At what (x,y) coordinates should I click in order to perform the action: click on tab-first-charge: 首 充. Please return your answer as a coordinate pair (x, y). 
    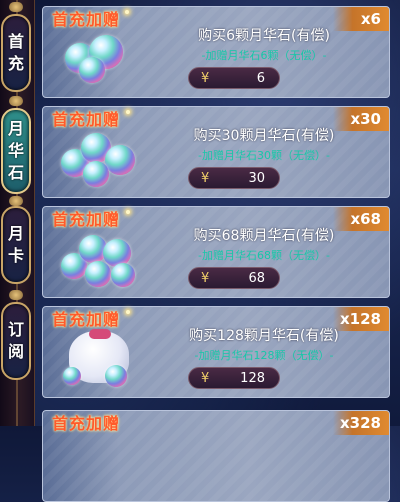
    Looking at the image, I should click on (16, 53).